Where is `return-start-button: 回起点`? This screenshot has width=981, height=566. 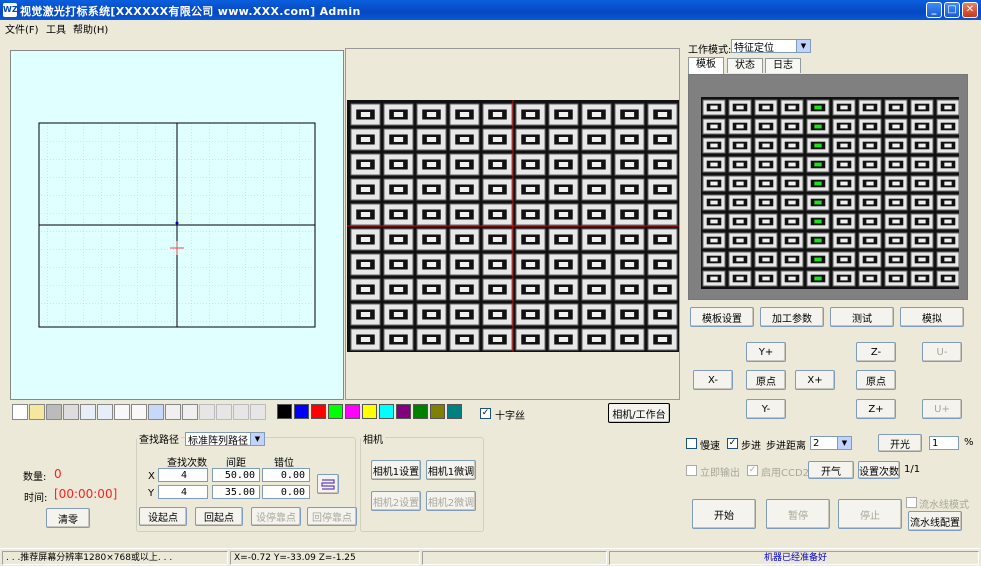 return-start-button: 回起点 is located at coordinates (219, 516).